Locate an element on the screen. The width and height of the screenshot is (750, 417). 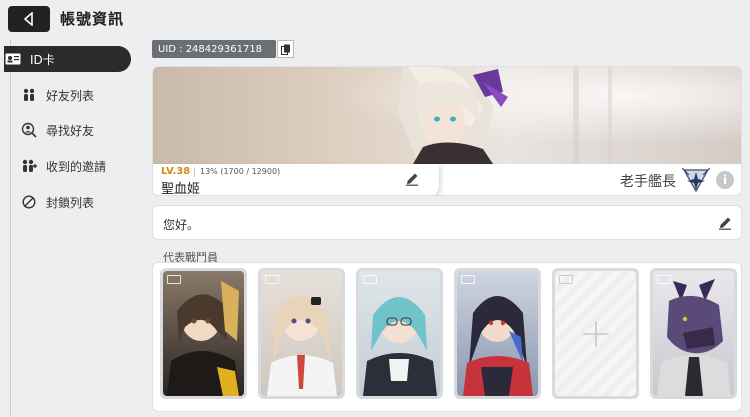
rank-info-button: i is located at coordinates (725, 180).